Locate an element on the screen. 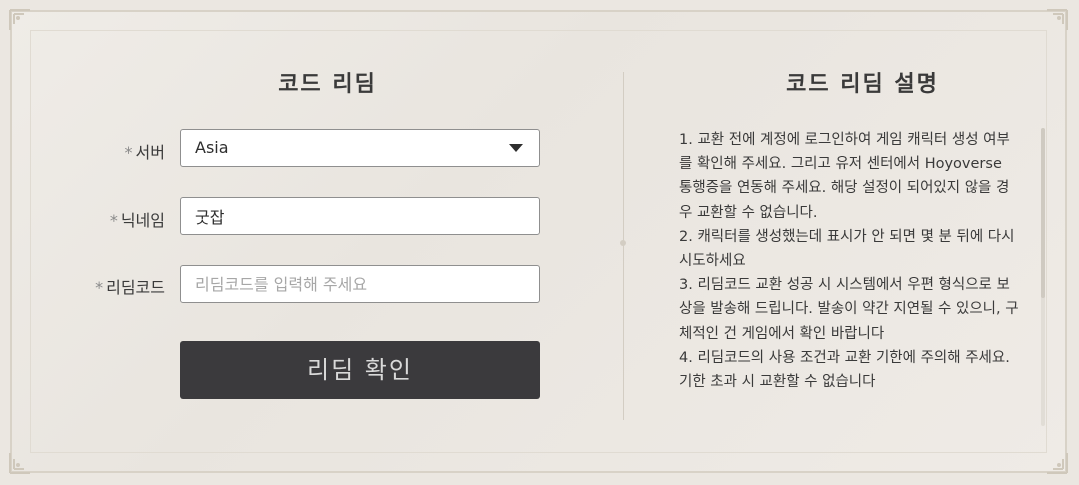  server-label-text: 서버 is located at coordinates (150, 152).